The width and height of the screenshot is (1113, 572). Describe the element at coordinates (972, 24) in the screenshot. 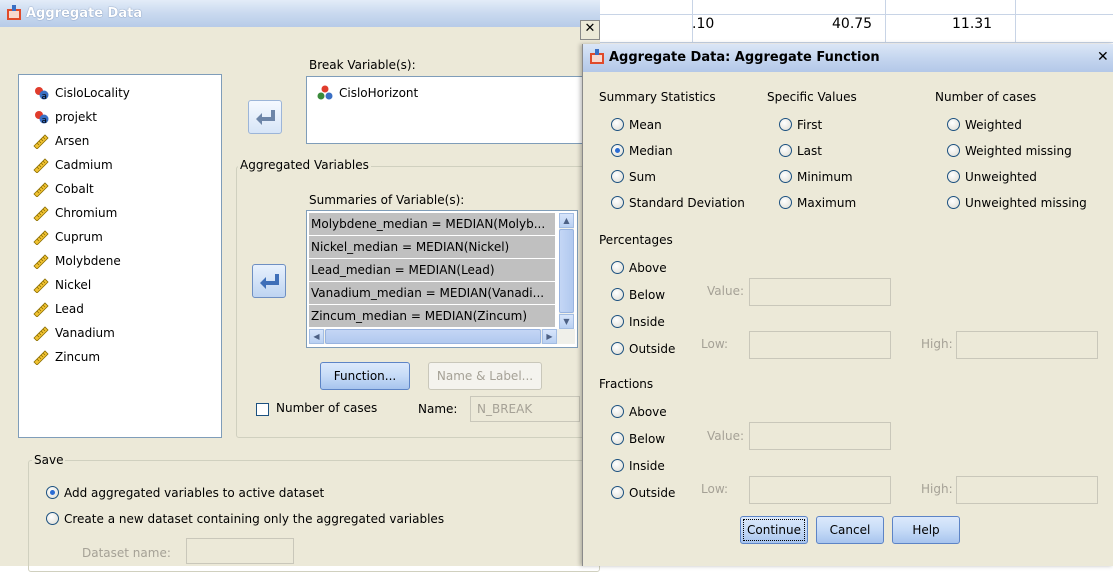

I see `grid-cell: 11.31` at that location.